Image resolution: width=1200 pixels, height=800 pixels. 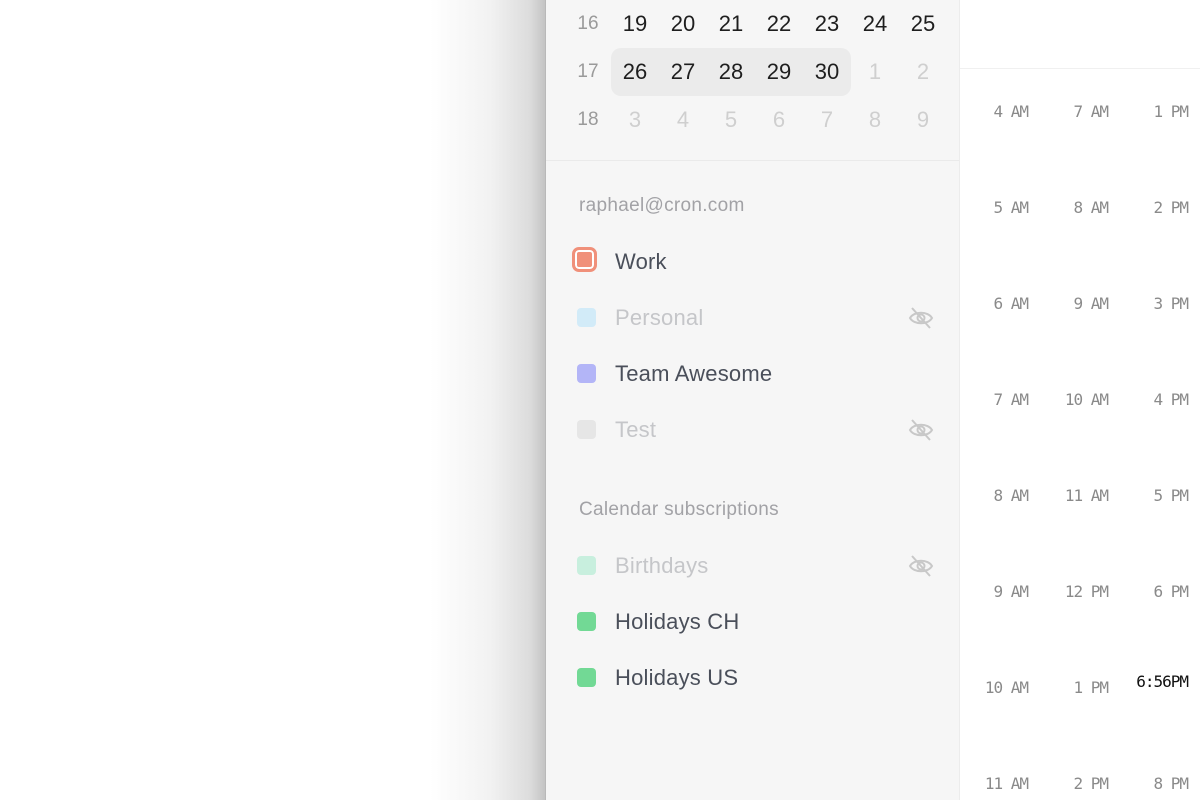 I want to click on hour-label: 8 PM, so click(x=1171, y=783).